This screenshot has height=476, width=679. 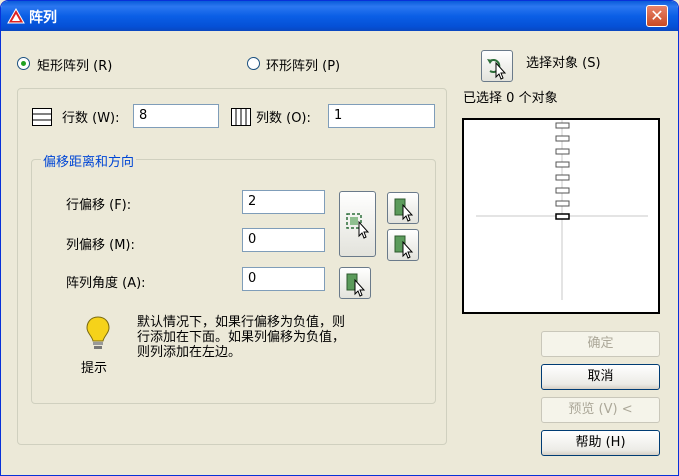 I want to click on tip-line-1: 默认情况下，如果行偏移为负值，则, so click(x=241, y=322).